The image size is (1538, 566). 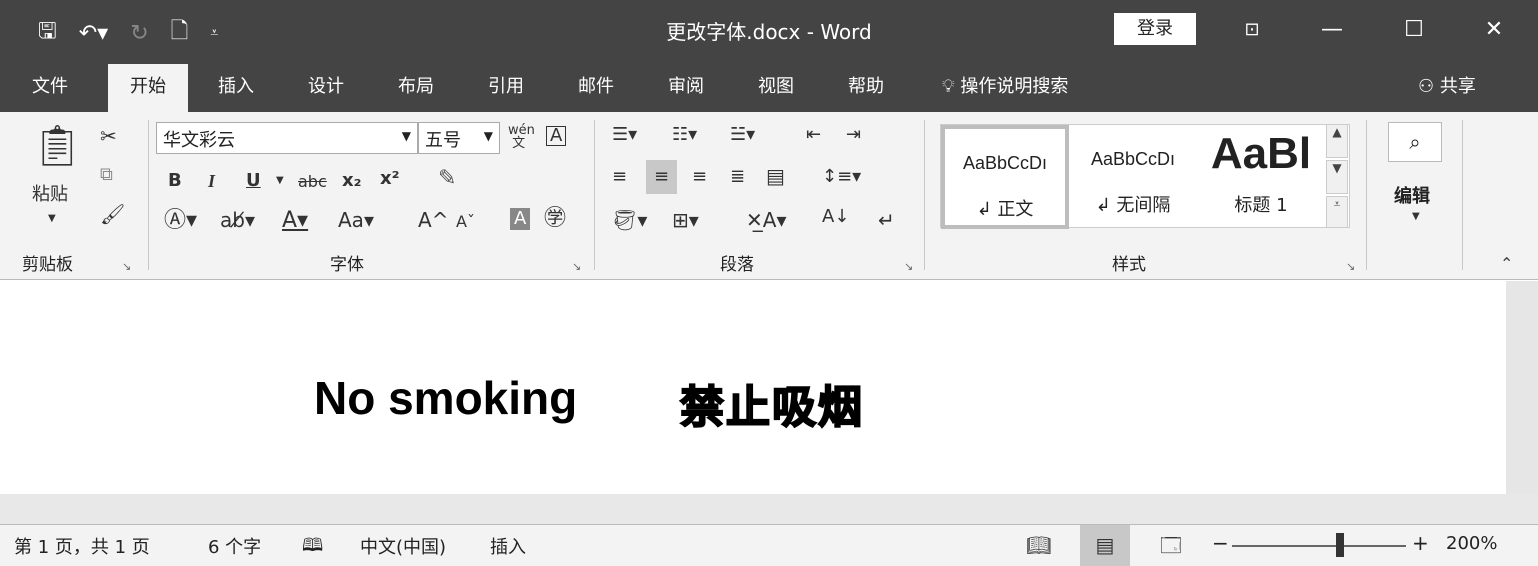 I want to click on align-right-icon: ≡, so click(x=699, y=177).